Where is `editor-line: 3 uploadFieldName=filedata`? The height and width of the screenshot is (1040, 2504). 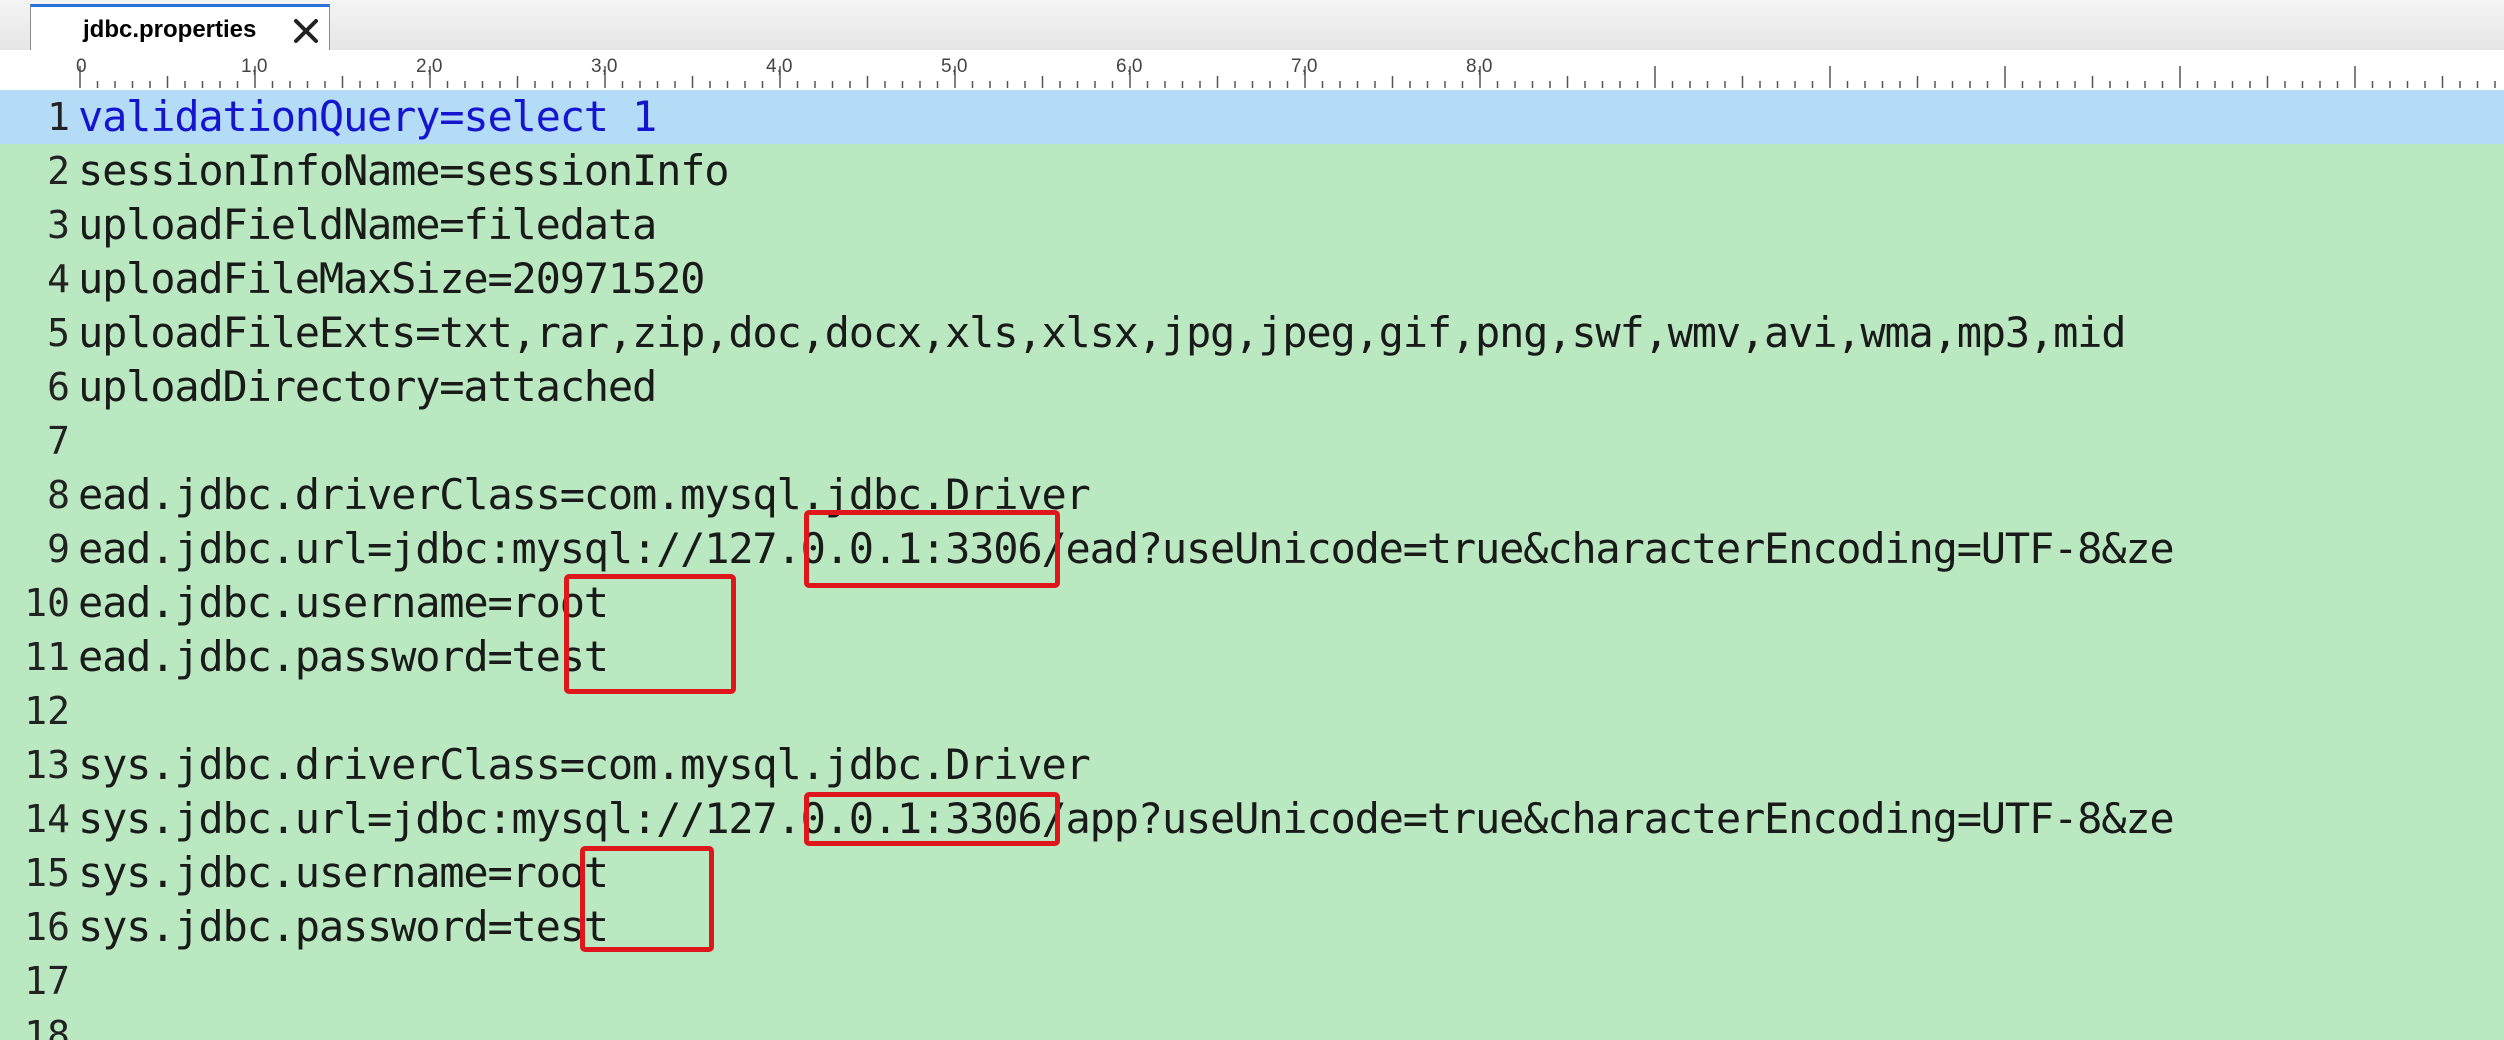
editor-line: 3 uploadFieldName=filedata is located at coordinates (1252, 225).